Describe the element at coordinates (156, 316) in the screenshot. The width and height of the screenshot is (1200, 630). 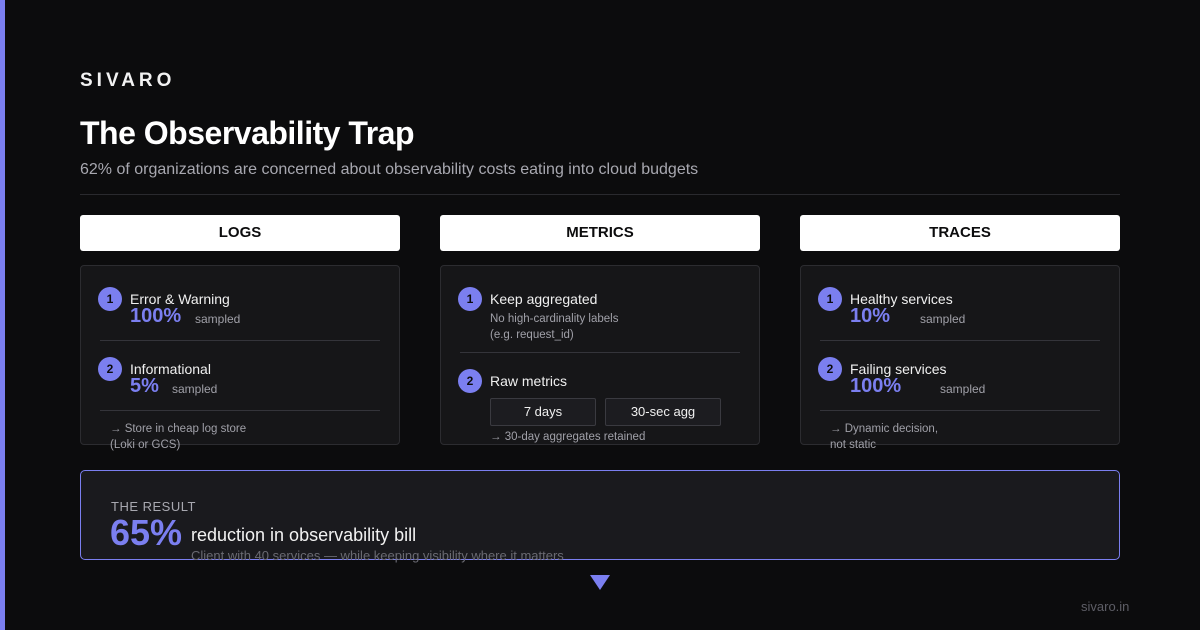
I see `logs-item-value: 100%` at that location.